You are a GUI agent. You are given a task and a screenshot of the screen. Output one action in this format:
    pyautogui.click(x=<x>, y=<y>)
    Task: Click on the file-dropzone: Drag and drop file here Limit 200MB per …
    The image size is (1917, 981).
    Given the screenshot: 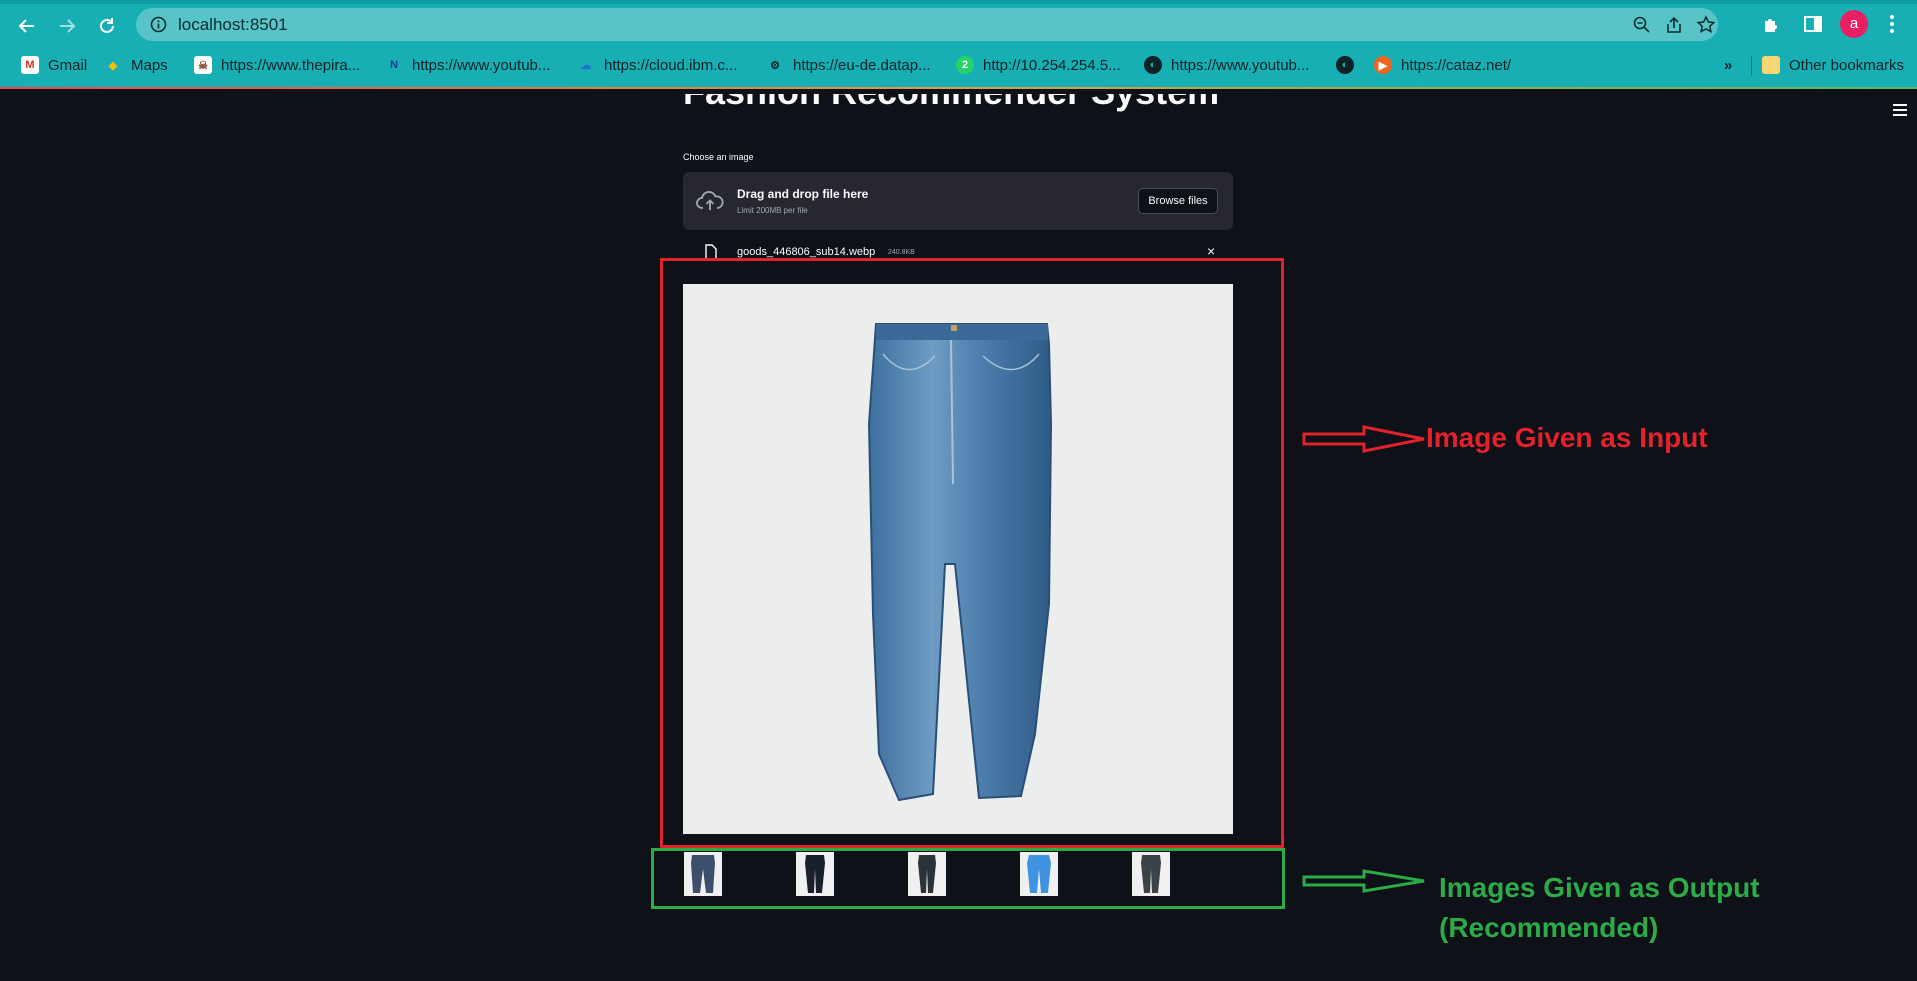 What is the action you would take?
    pyautogui.click(x=958, y=201)
    